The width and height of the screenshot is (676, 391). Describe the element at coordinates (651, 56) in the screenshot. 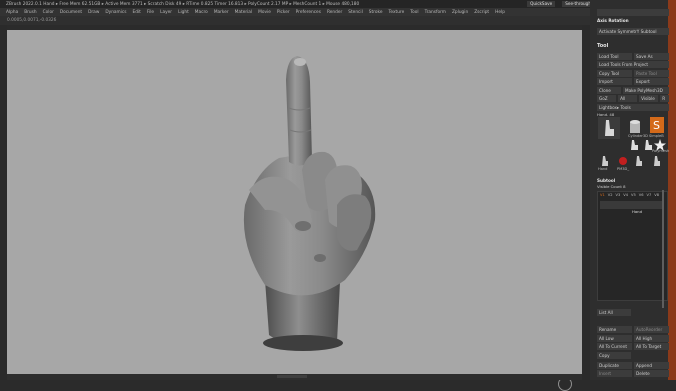

I see `save-as-button: Save As` at that location.